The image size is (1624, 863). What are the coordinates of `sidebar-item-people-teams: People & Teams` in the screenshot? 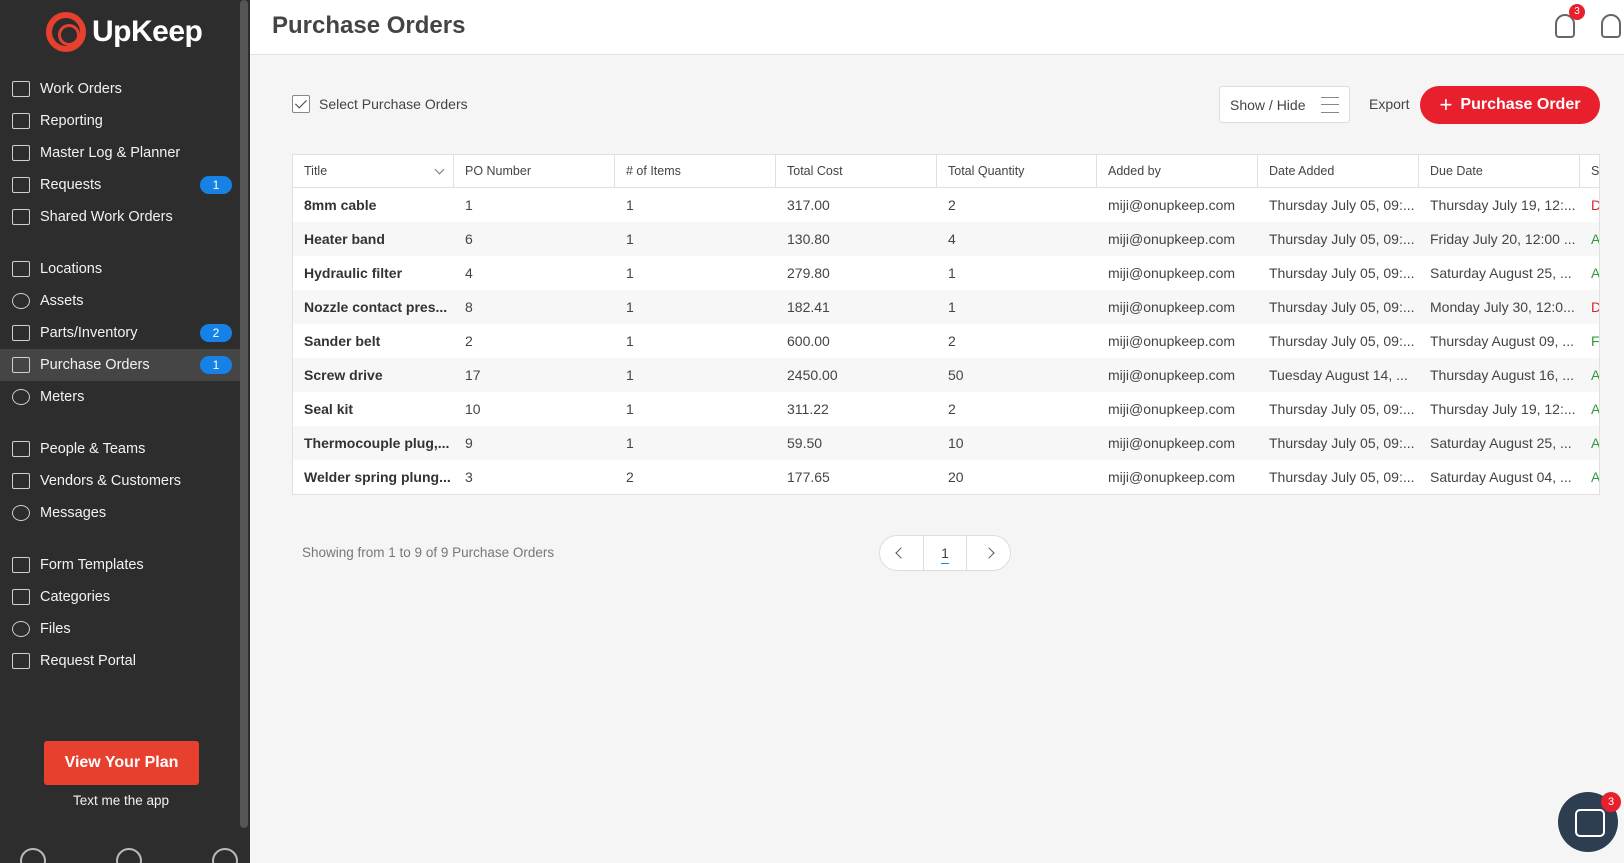 It's located at (123, 449).